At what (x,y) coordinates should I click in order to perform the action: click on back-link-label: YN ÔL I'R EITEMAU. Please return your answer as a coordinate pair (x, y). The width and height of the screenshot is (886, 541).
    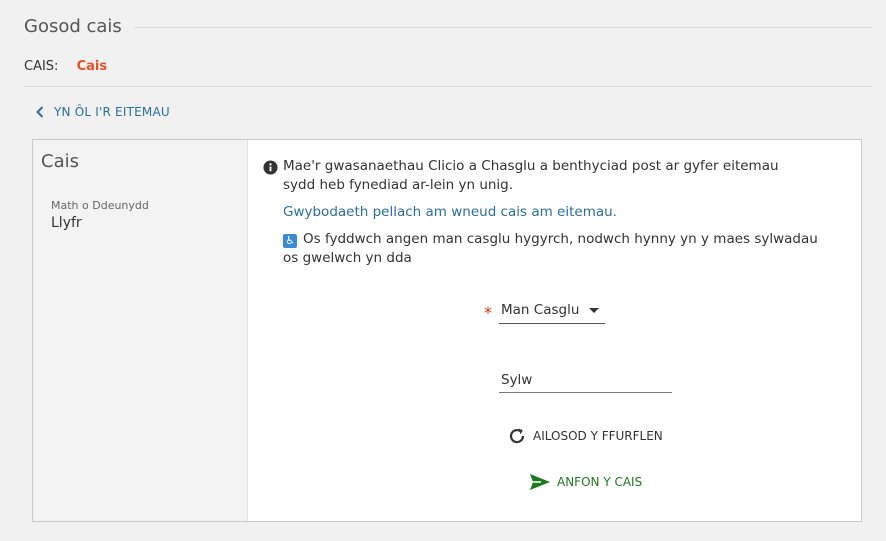
    Looking at the image, I should click on (112, 112).